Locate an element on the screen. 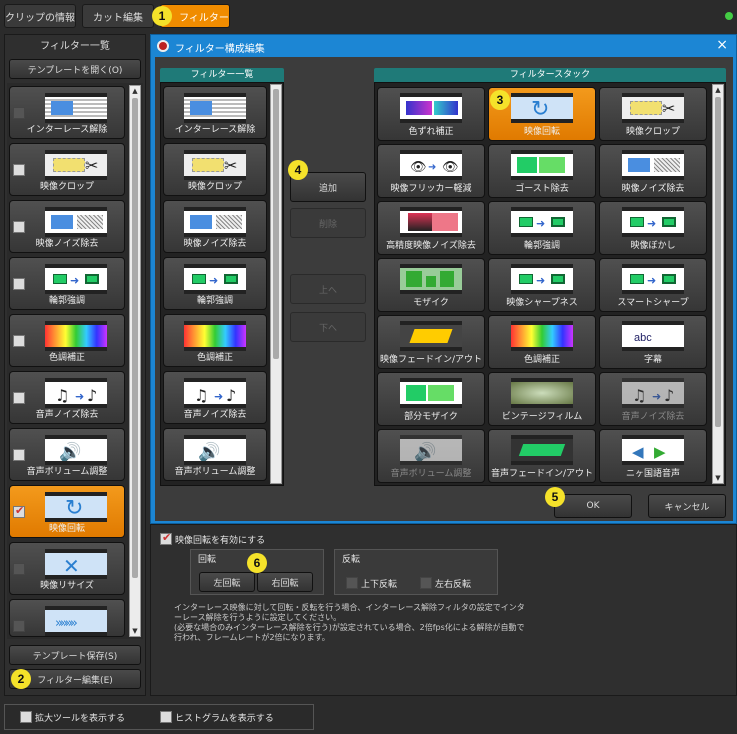 Image resolution: width=737 pixels, height=734 pixels. filter-tile-arrows: »»»» is located at coordinates (67, 618).